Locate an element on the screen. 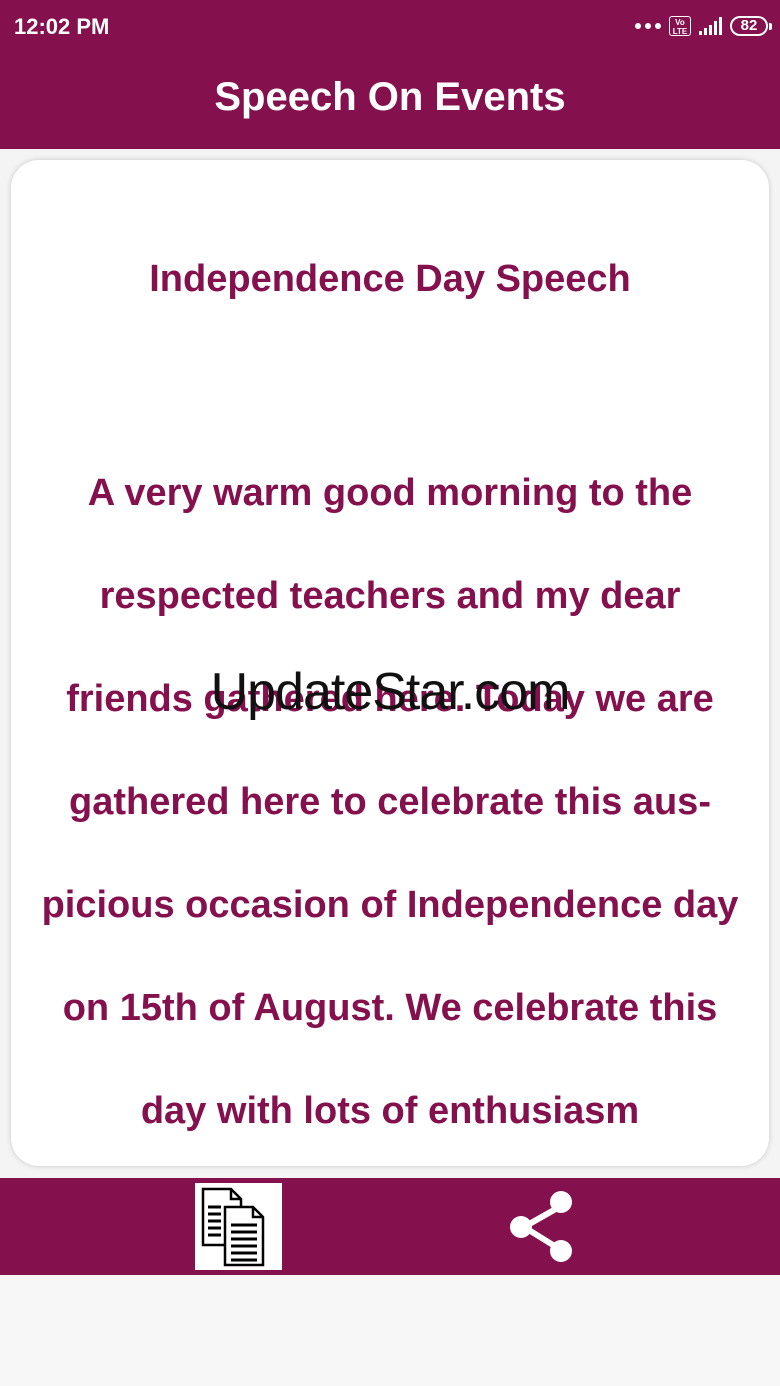  volte-icon: Vo LTE is located at coordinates (680, 26).